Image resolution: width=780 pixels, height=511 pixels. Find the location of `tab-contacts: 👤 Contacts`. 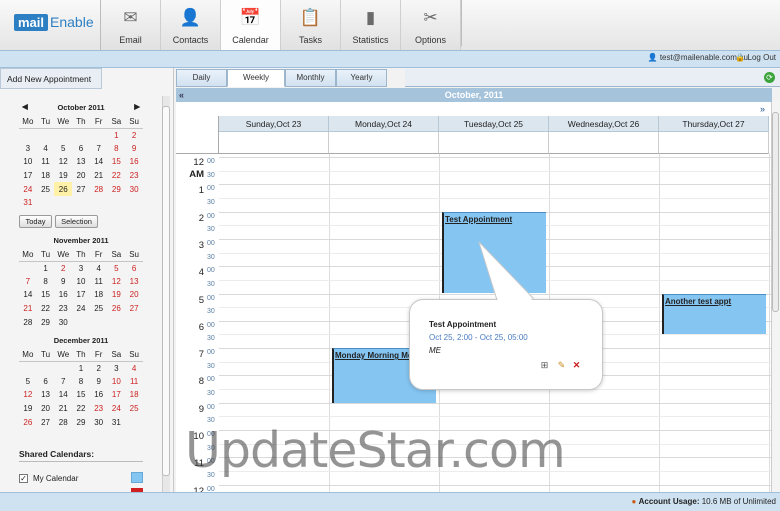

tab-contacts: 👤 Contacts is located at coordinates (191, 25).